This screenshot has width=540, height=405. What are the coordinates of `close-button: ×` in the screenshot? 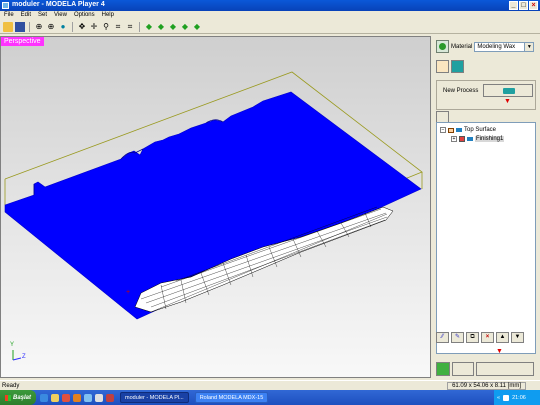 It's located at (533, 5).